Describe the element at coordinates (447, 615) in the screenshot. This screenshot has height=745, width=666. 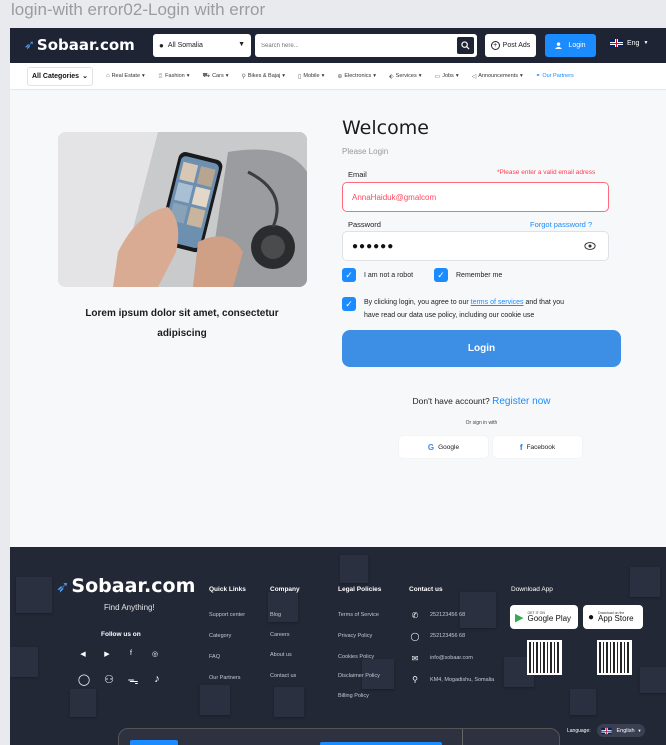
I see `contact-phone-1: 252123456 68` at that location.